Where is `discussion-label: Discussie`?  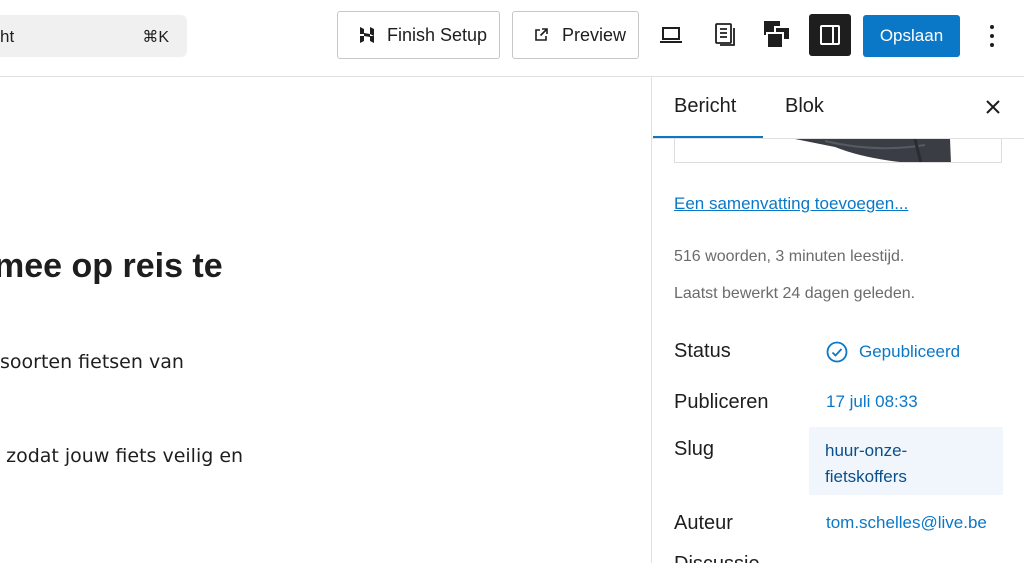 discussion-label: Discussie is located at coordinates (717, 558).